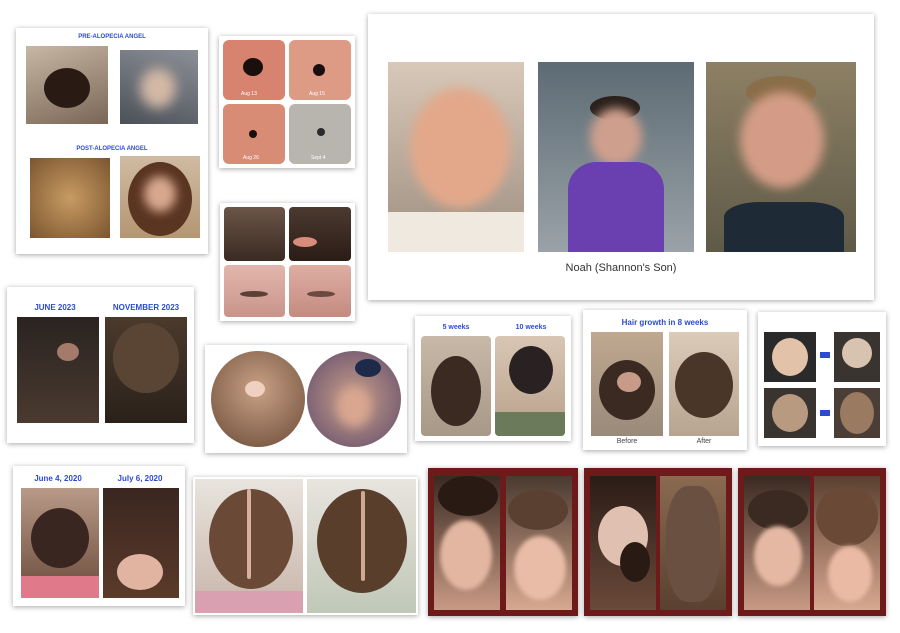 This screenshot has height=633, width=900. Describe the element at coordinates (704, 384) in the screenshot. I see `photo-after` at that location.